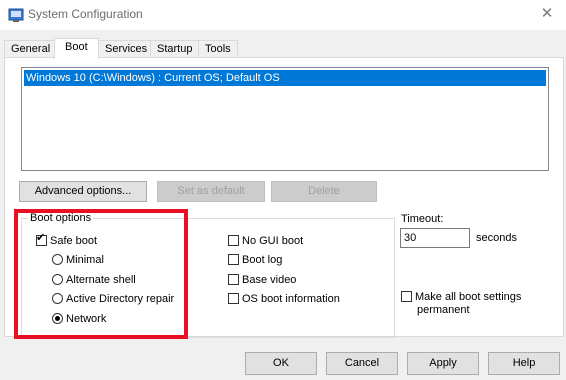  I want to click on no-gui-boot-checkbox: No GUI boot, so click(265, 241).